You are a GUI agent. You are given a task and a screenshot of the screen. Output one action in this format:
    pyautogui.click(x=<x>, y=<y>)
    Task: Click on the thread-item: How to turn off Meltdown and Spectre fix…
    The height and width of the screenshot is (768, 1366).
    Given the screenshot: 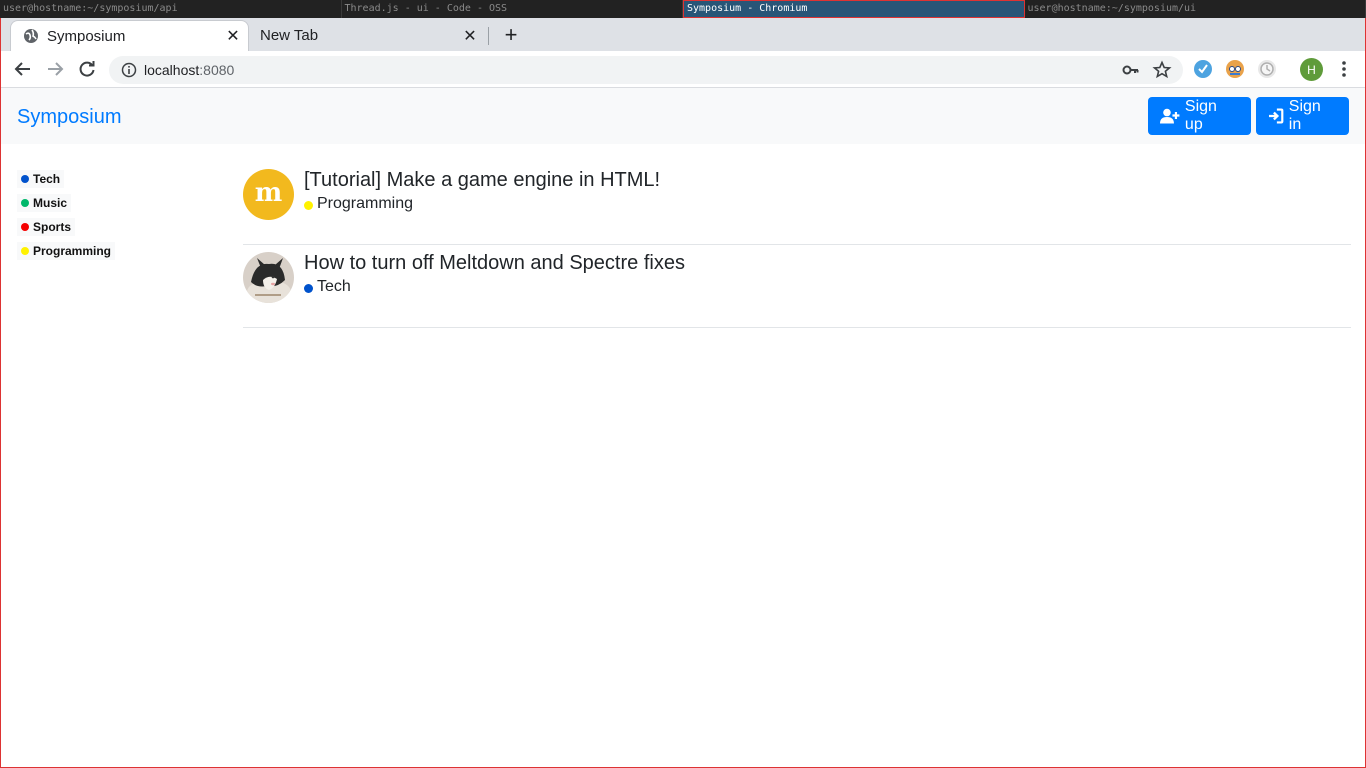 What is the action you would take?
    pyautogui.click(x=797, y=286)
    